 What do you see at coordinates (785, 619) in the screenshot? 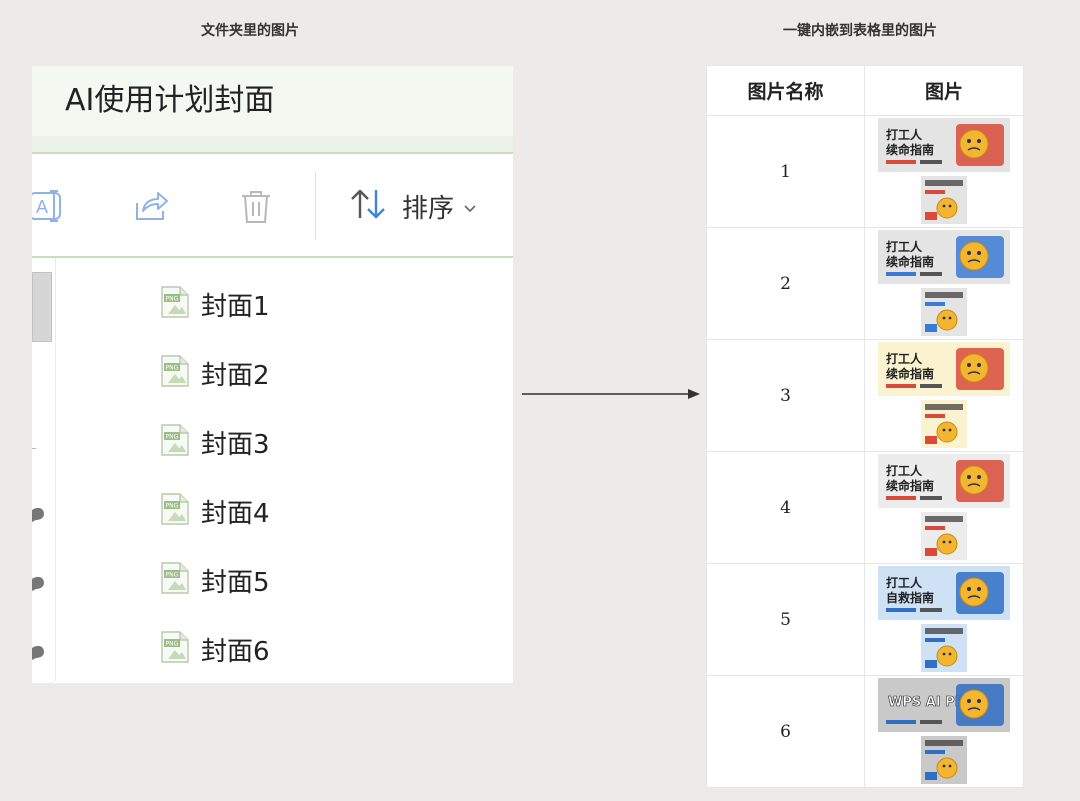
I see `image-name-cell: 5` at bounding box center [785, 619].